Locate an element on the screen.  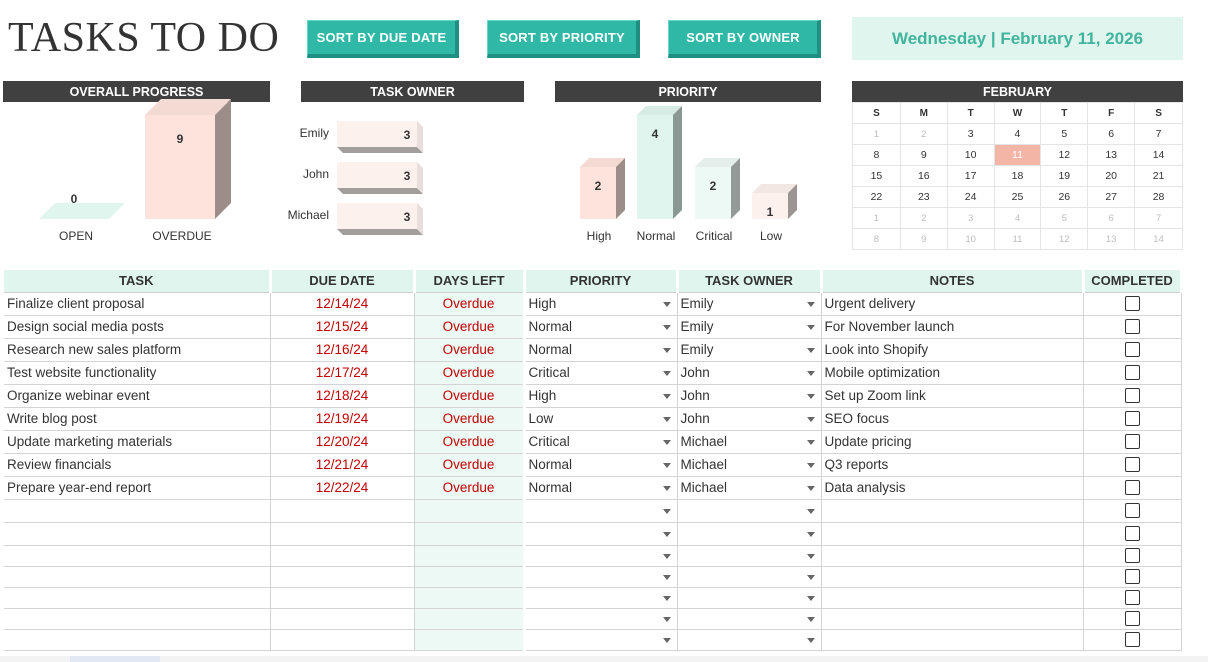
task-cell: Prepare year-end report is located at coordinates (137, 488).